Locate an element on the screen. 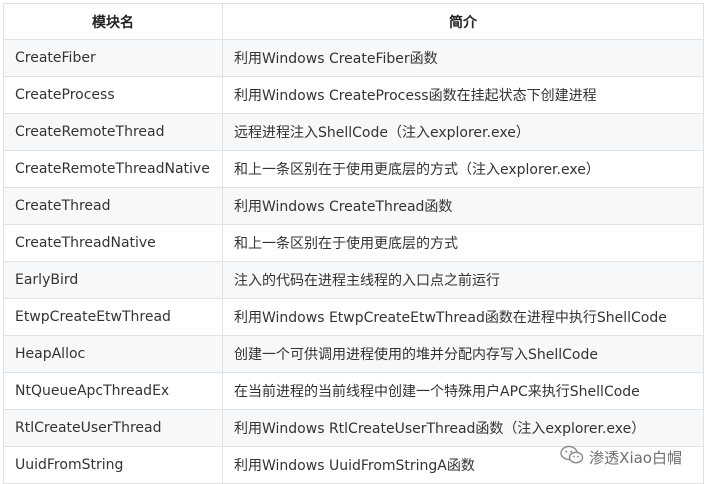 This screenshot has height=484, width=704. description-cell: 注入的代码在进程主线程的入口点之前运行 is located at coordinates (463, 280).